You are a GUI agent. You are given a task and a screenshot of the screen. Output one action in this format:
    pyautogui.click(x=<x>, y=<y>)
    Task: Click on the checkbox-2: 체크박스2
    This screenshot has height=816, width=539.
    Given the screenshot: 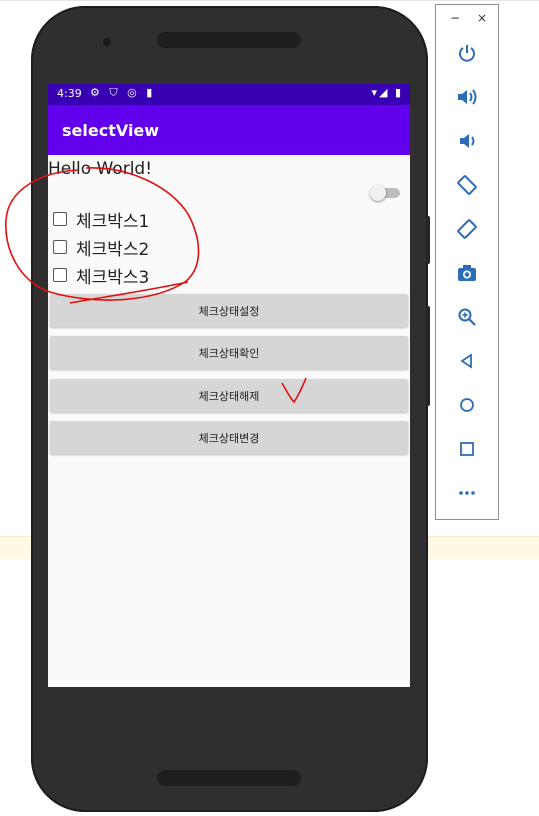 What is the action you would take?
    pyautogui.click(x=101, y=247)
    